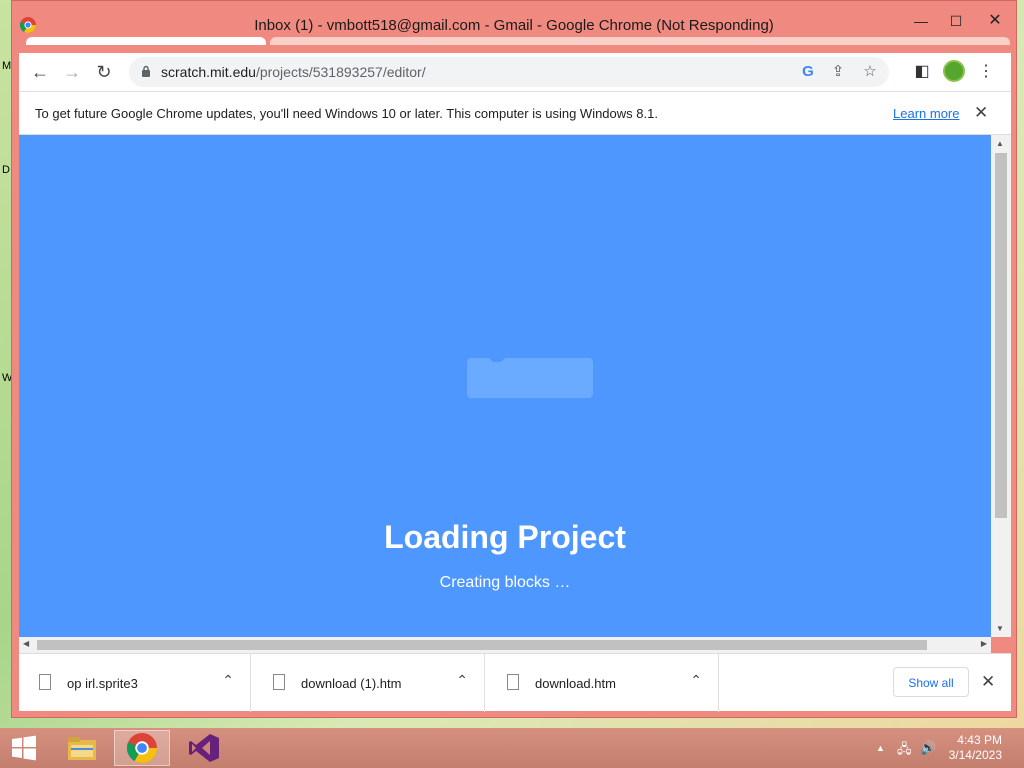  Describe the element at coordinates (880, 748) in the screenshot. I see `chevron-up-icon: ▲` at that location.